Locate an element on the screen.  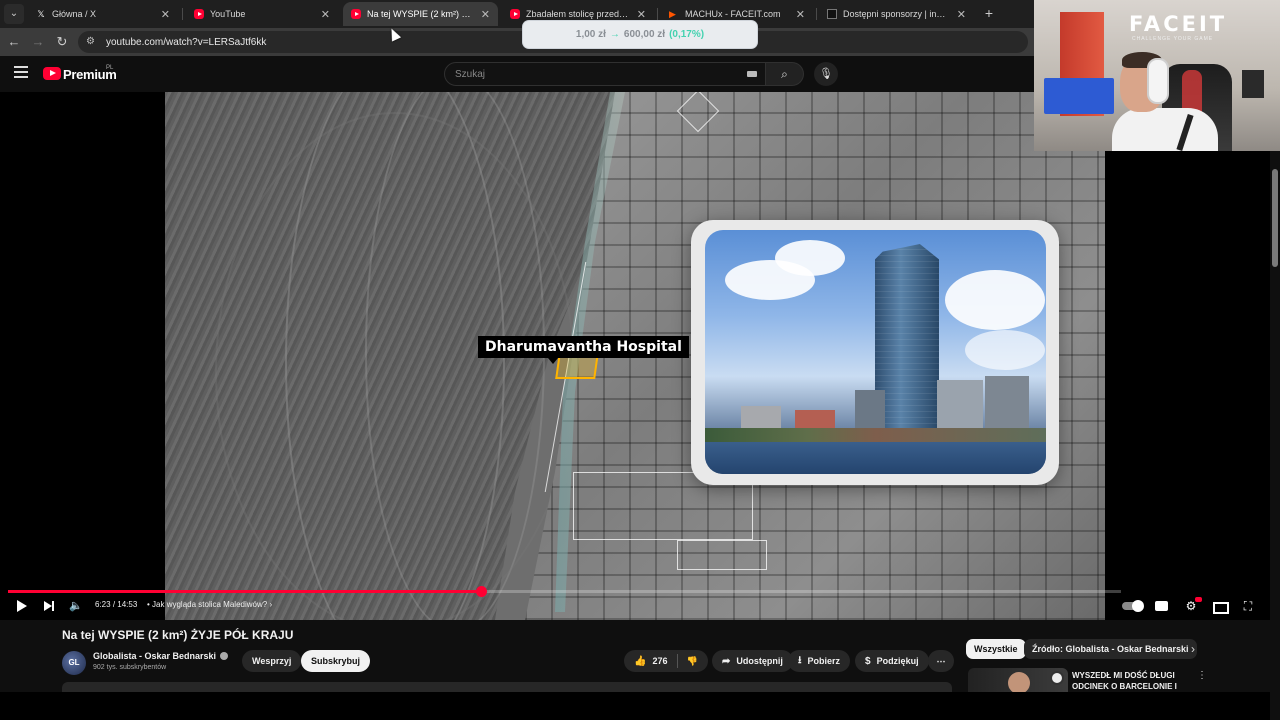
search-button: ⌕ is located at coordinates (785, 74).